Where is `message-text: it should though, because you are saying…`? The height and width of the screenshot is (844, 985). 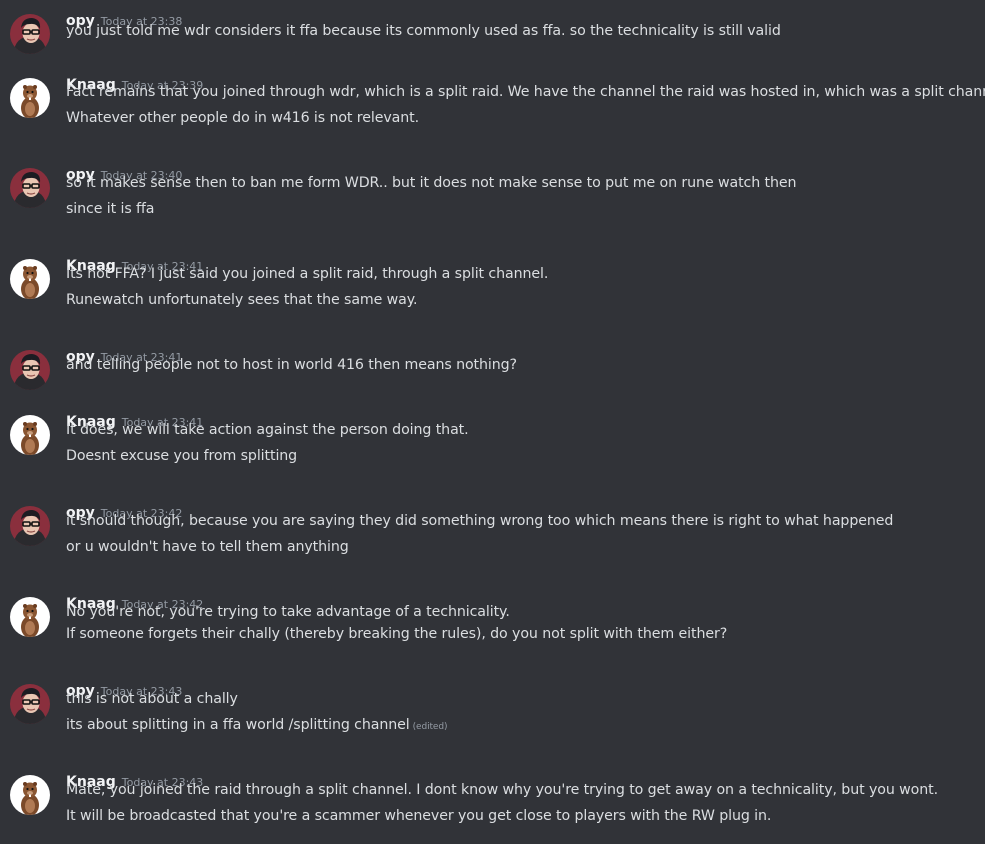 message-text: it should though, because you are saying… is located at coordinates (480, 521).